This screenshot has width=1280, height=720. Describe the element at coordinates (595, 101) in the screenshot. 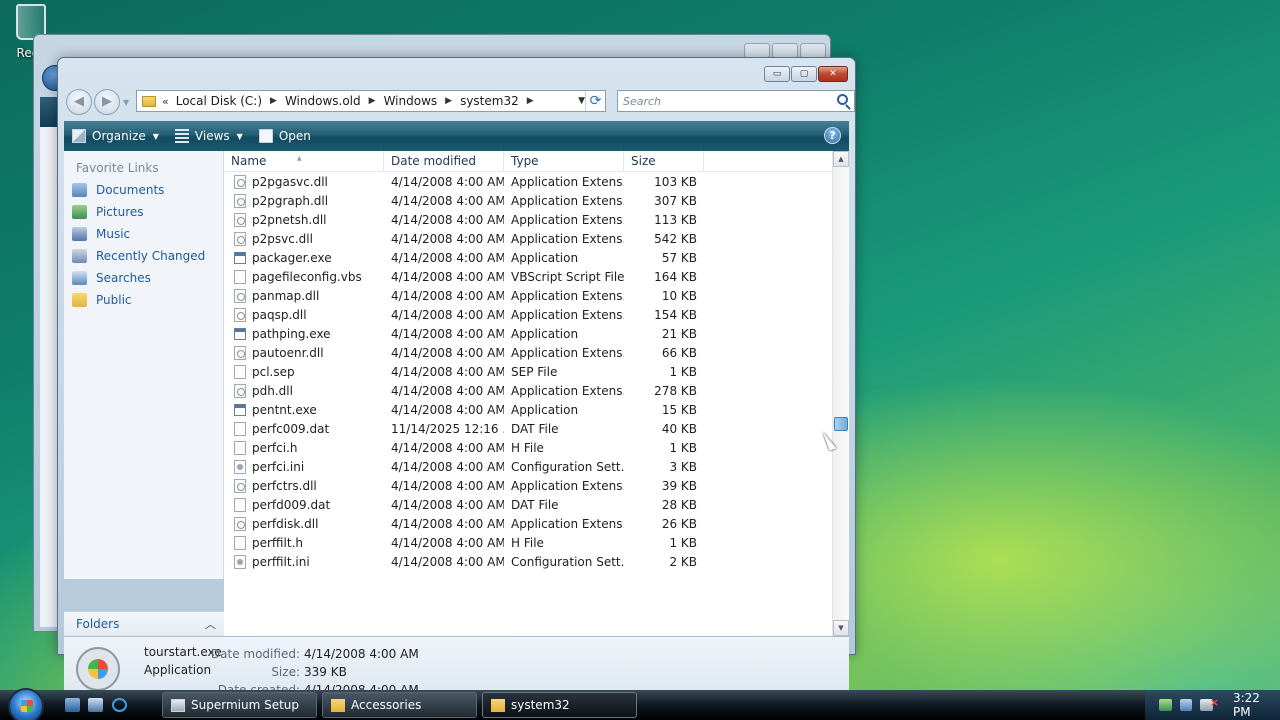

I see `refresh-icon: ⟳` at that location.